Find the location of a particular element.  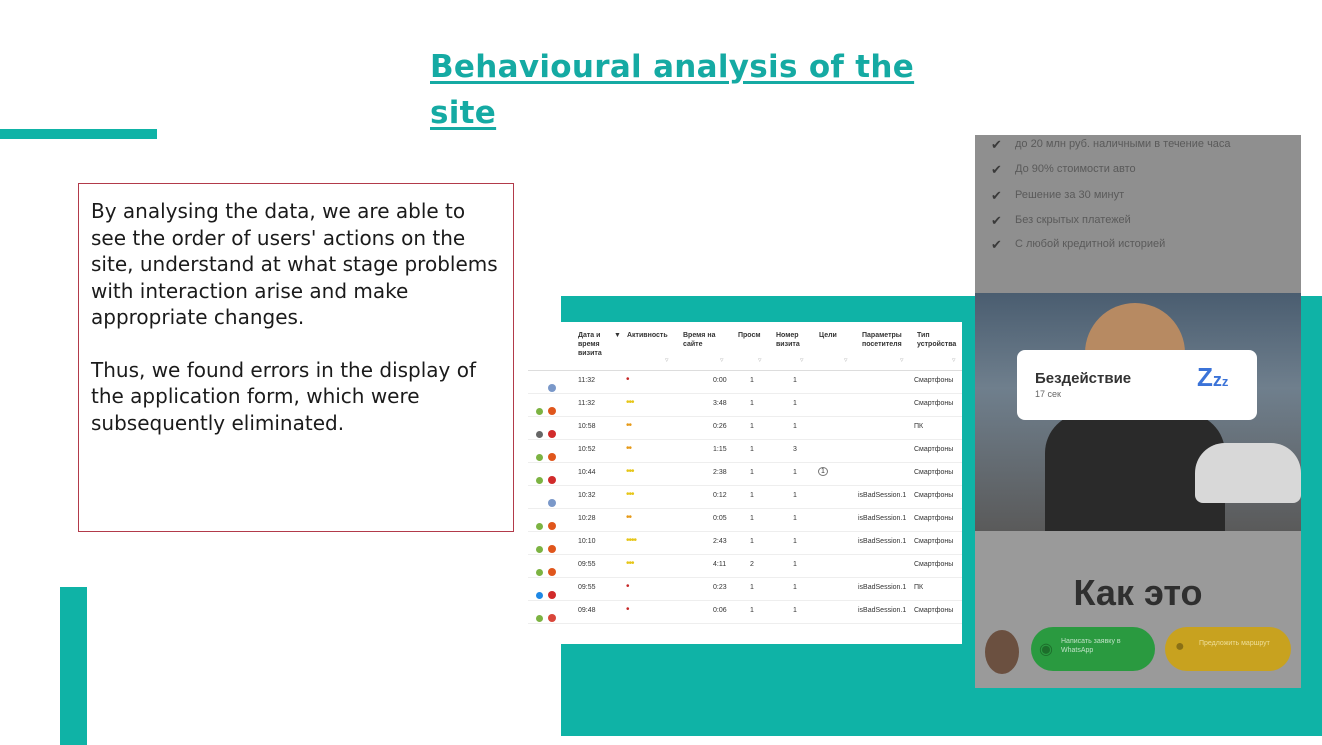

visit-duration: 0:06 is located at coordinates (720, 610).